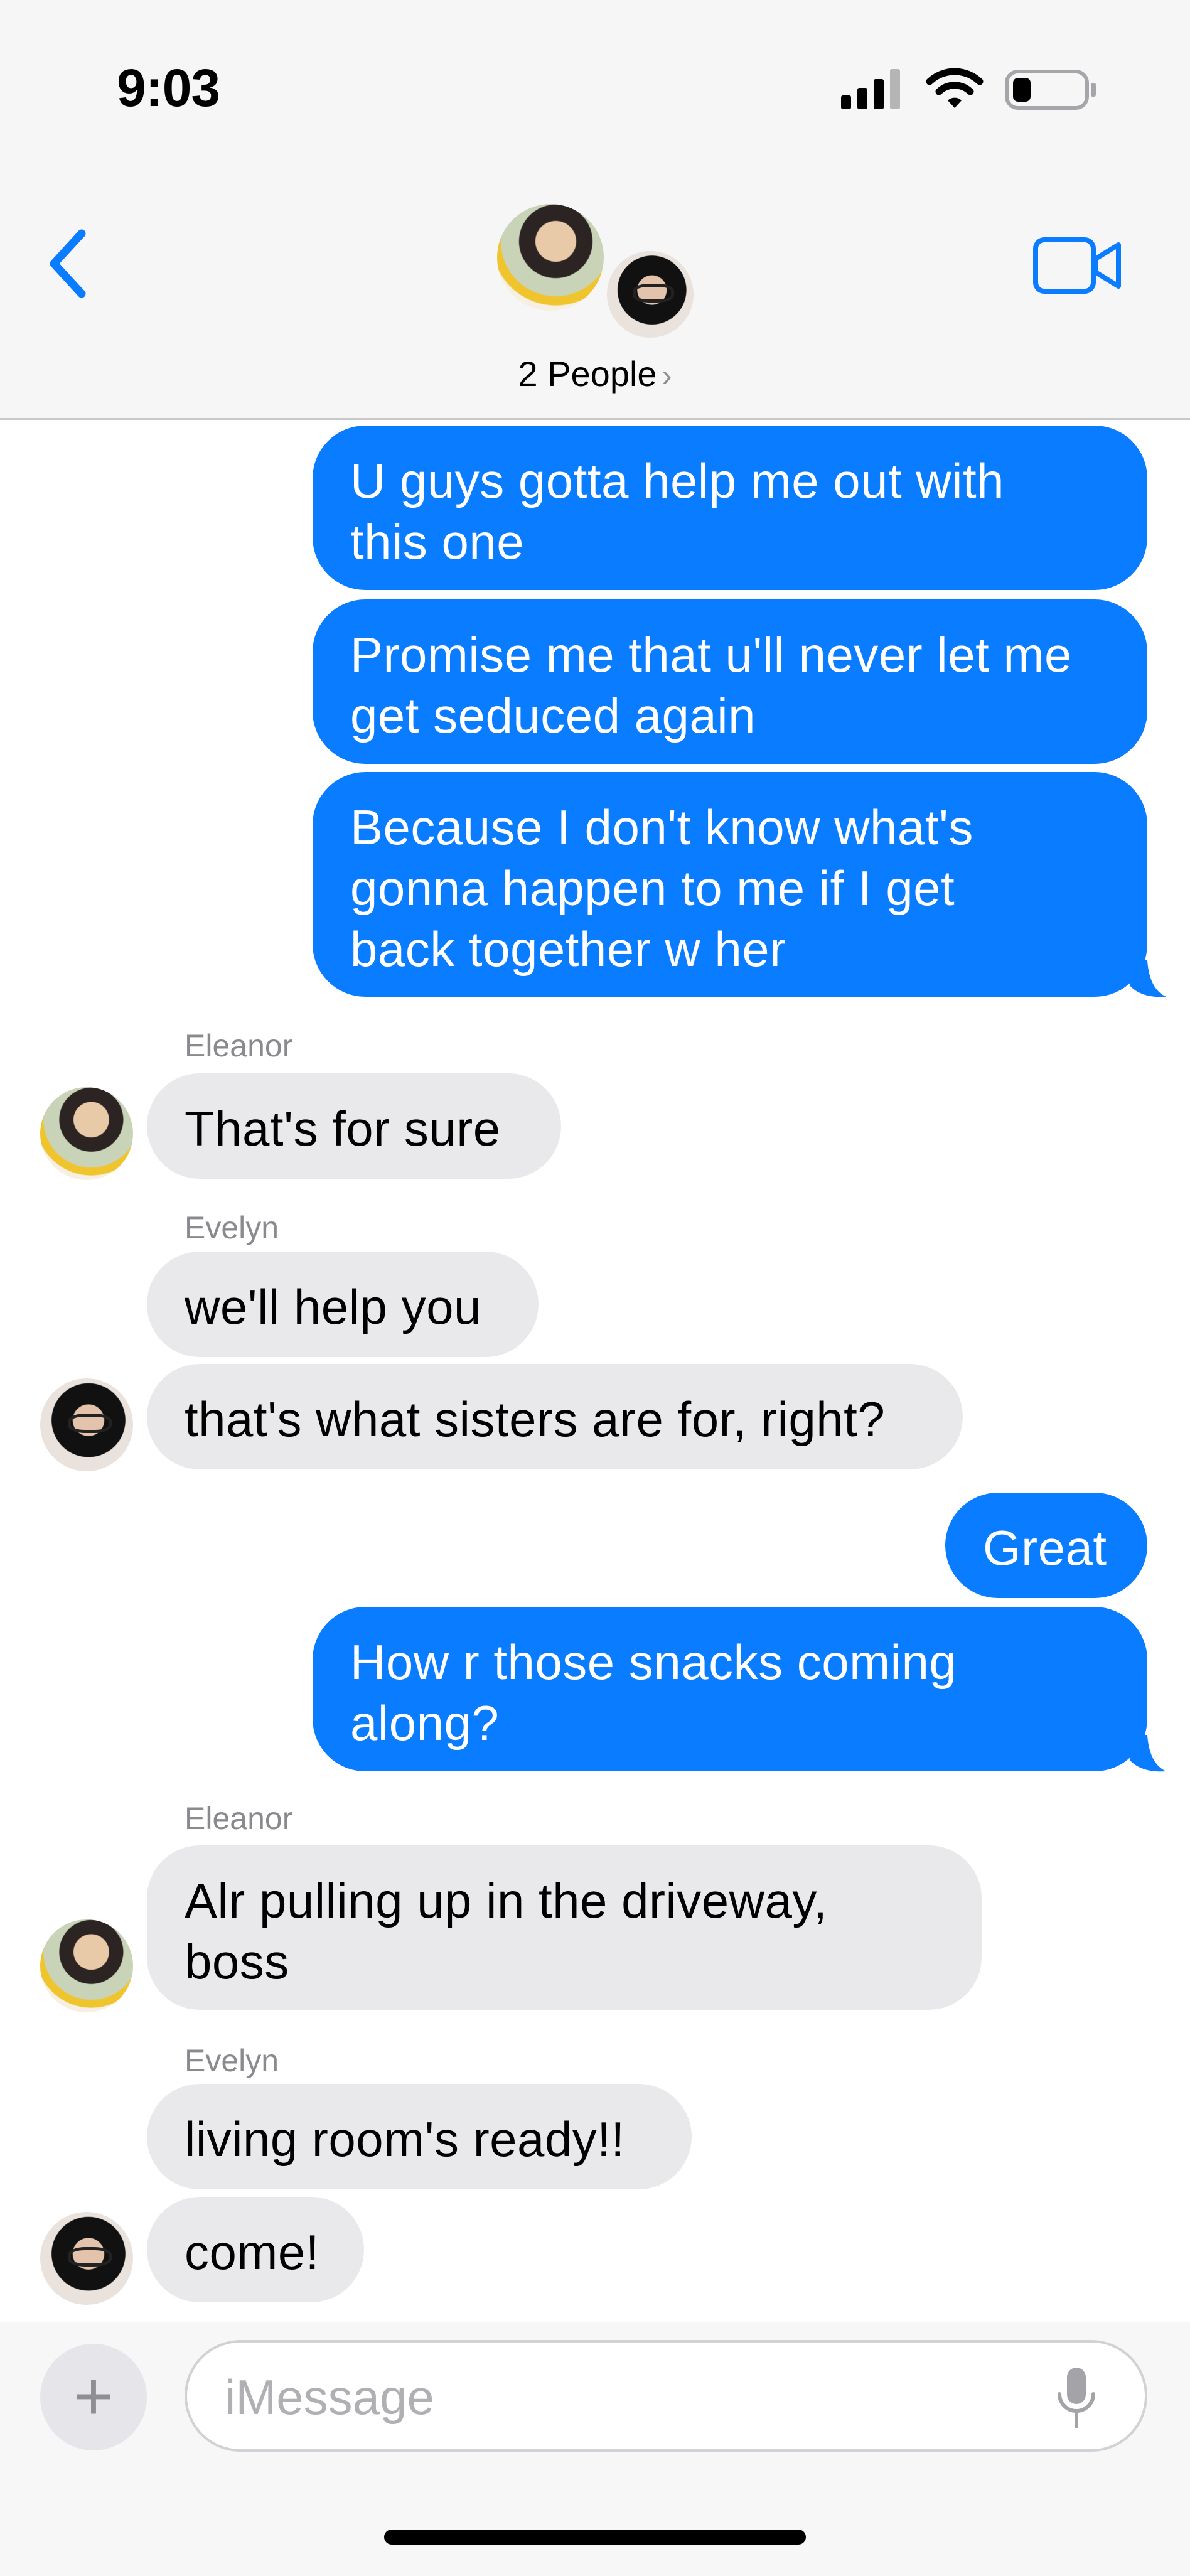  What do you see at coordinates (677, 480) in the screenshot?
I see `message-line: U guys gotta help me out with` at bounding box center [677, 480].